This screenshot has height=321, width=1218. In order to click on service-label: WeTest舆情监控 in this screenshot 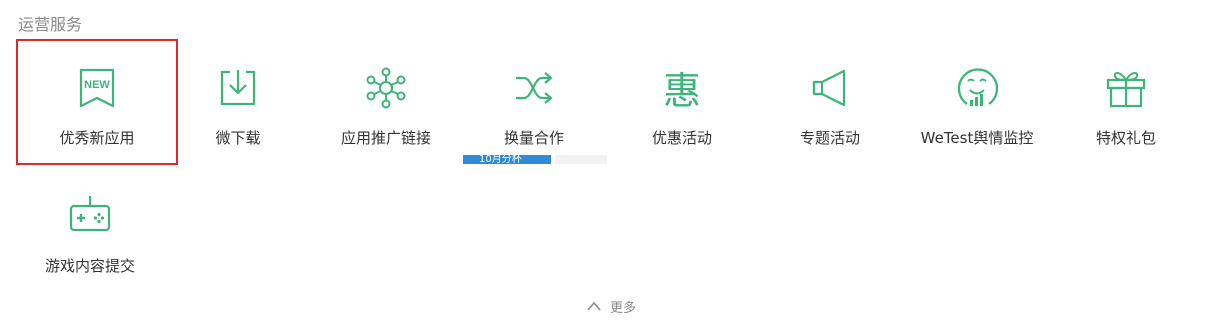, I will do `click(977, 138)`.